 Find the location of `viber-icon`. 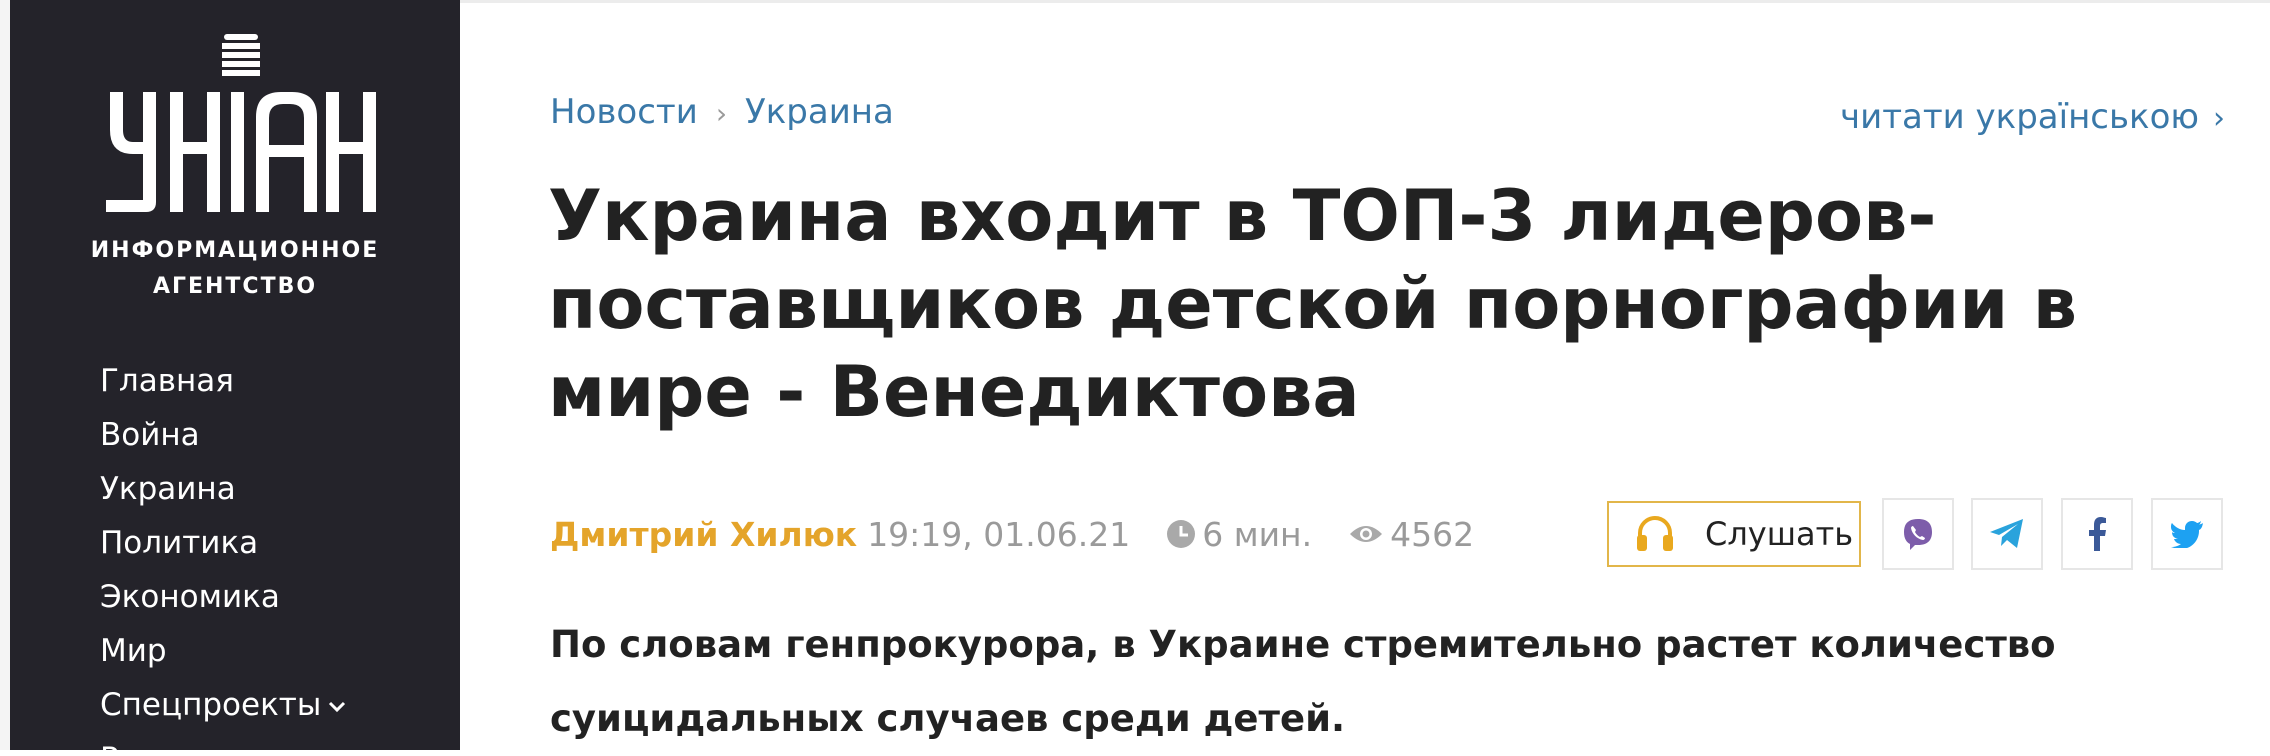

viber-icon is located at coordinates (1918, 534).